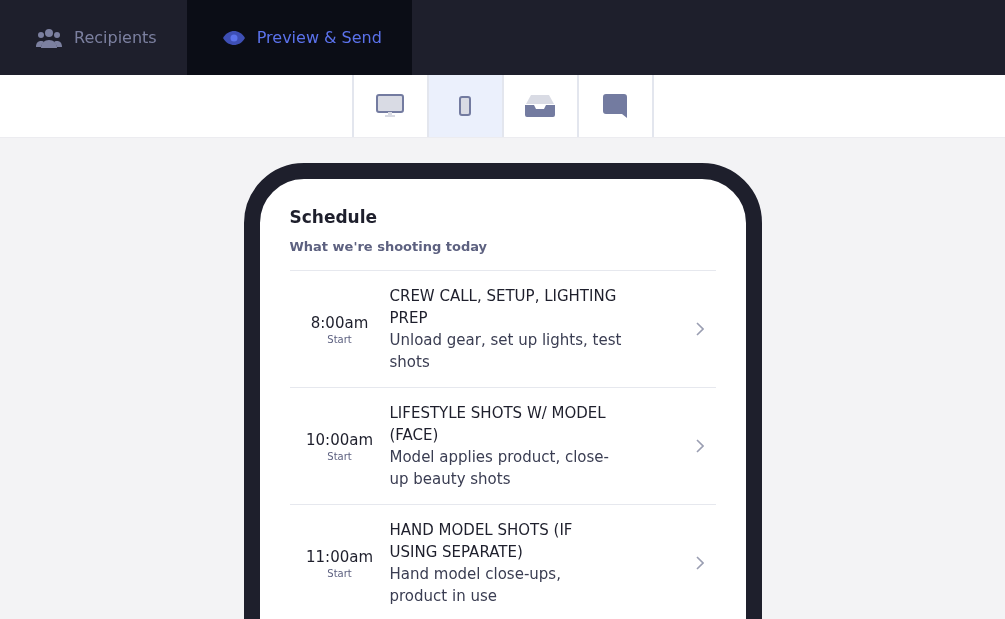 The image size is (1005, 619). Describe the element at coordinates (339, 439) in the screenshot. I see `schedule-time: 10:00am` at that location.